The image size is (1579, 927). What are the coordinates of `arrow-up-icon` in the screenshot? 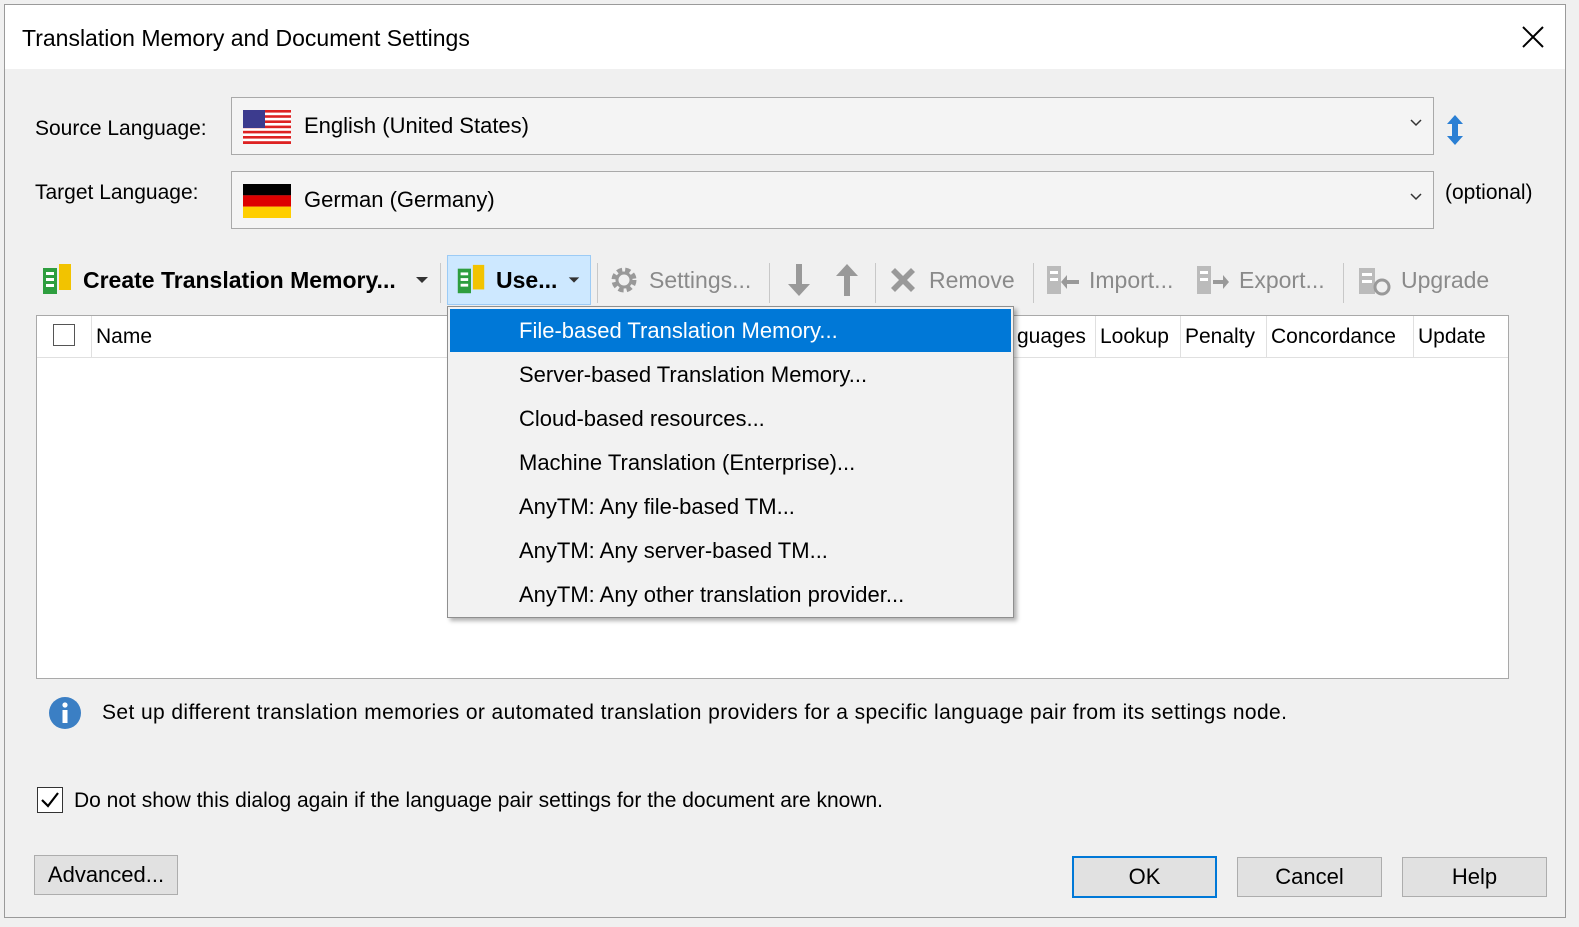 It's located at (847, 280).